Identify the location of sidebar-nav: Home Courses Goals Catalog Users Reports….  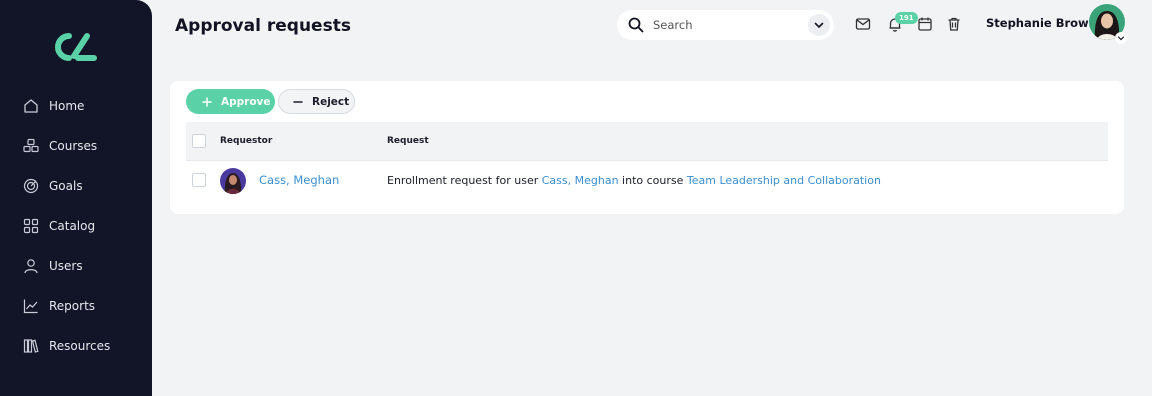
(76, 226).